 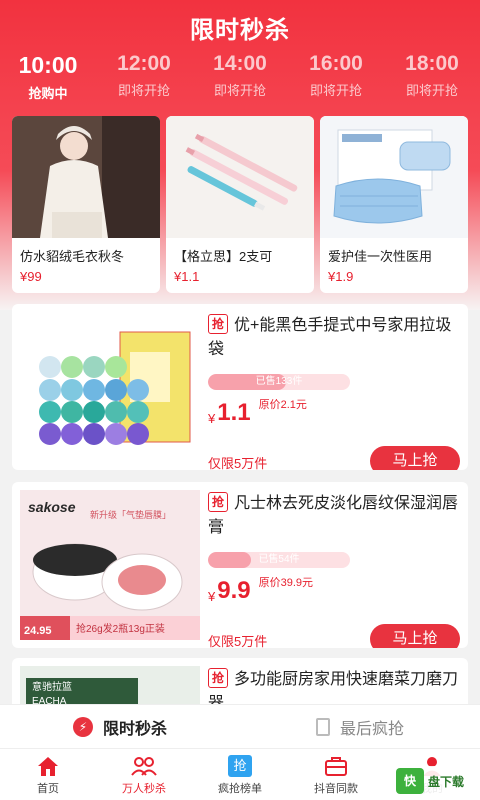 I want to click on hourglass-icon, so click(x=322, y=726).